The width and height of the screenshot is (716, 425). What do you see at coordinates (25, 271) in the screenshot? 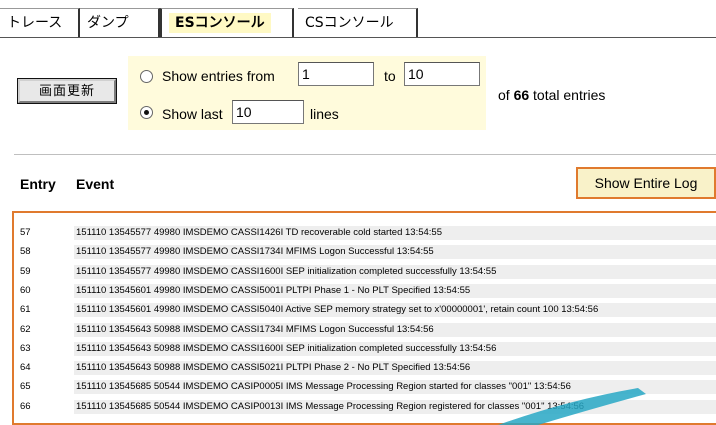
I see `log-entry-number: 59` at bounding box center [25, 271].